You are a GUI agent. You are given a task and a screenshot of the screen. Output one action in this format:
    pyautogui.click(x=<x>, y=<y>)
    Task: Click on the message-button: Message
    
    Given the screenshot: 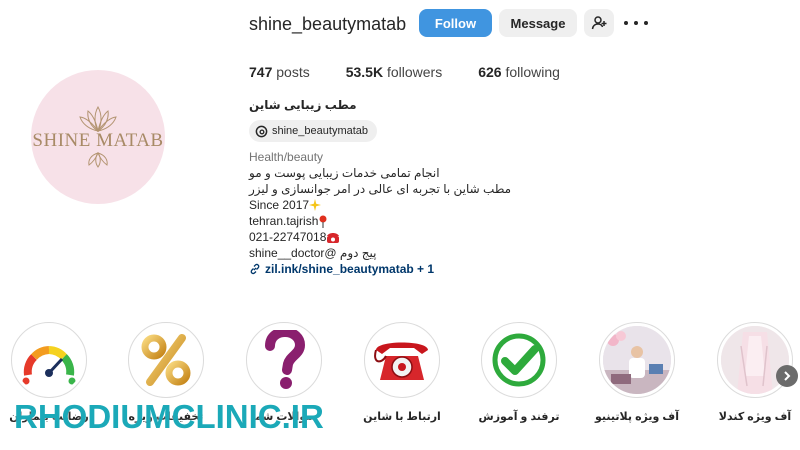 What is the action you would take?
    pyautogui.click(x=538, y=23)
    